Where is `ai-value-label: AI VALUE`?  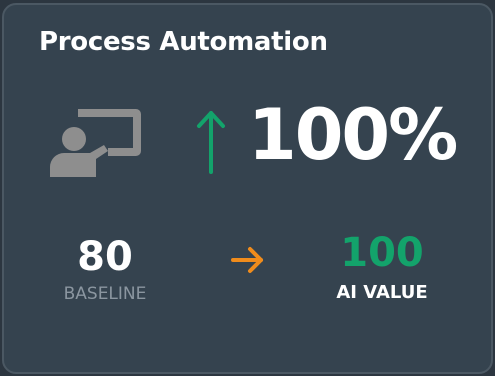
ai-value-label: AI VALUE is located at coordinates (382, 292).